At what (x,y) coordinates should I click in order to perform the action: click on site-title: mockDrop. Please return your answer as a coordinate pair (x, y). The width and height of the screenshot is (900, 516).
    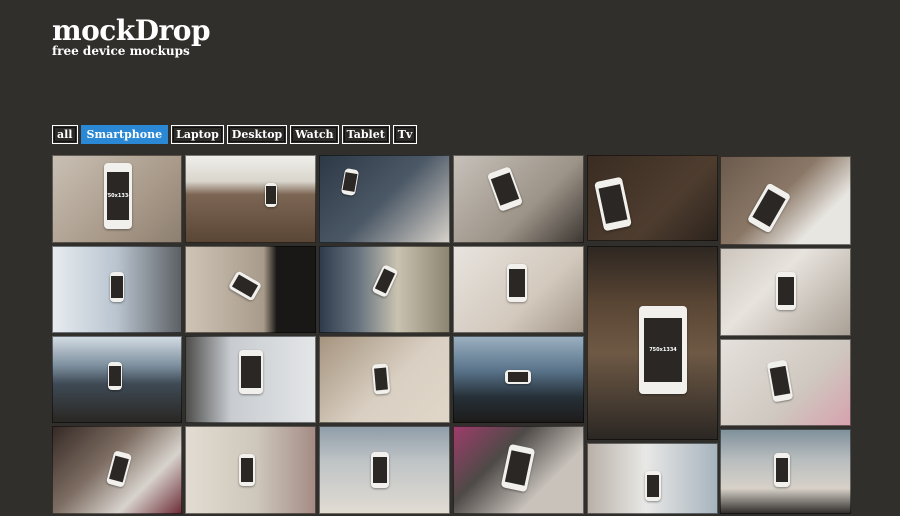
    Looking at the image, I should click on (131, 30).